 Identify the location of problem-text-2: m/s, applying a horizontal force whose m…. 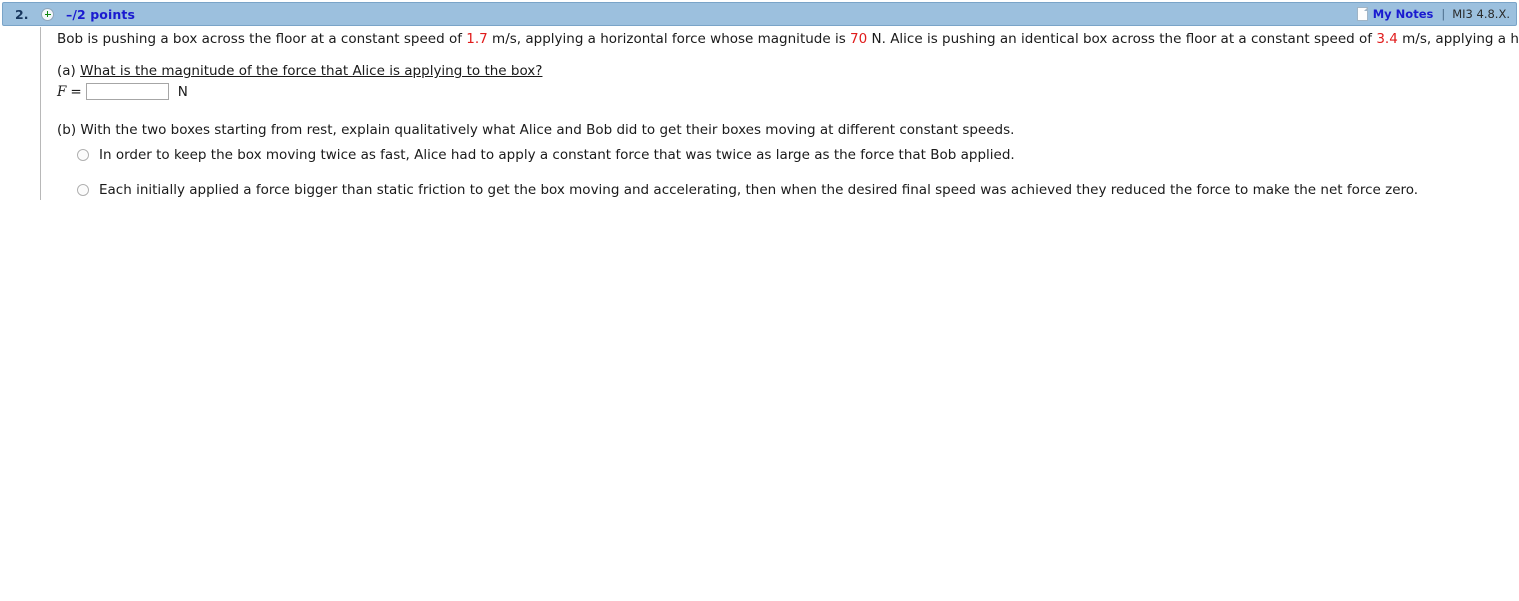
(669, 39).